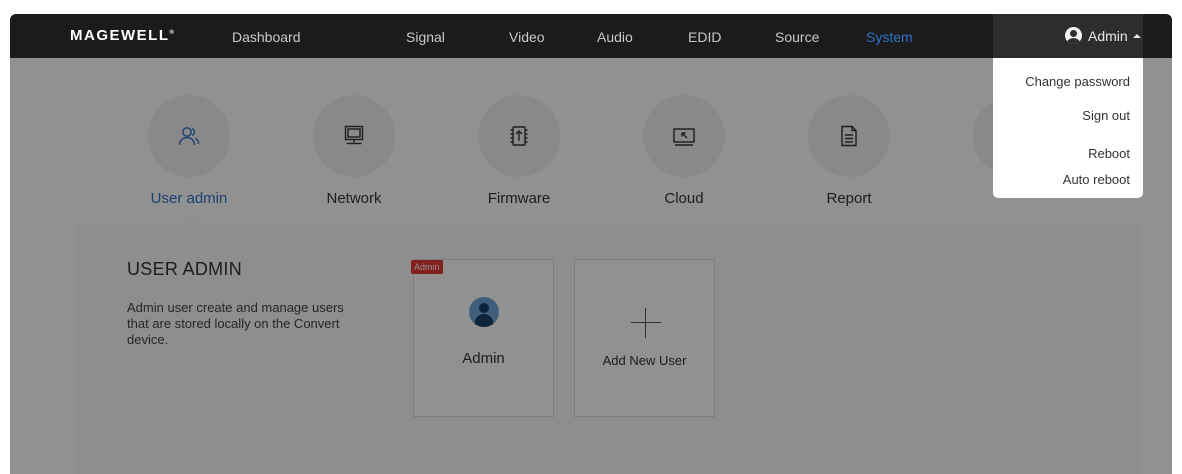  Describe the element at coordinates (797, 37) in the screenshot. I see `nav-source: Source` at that location.